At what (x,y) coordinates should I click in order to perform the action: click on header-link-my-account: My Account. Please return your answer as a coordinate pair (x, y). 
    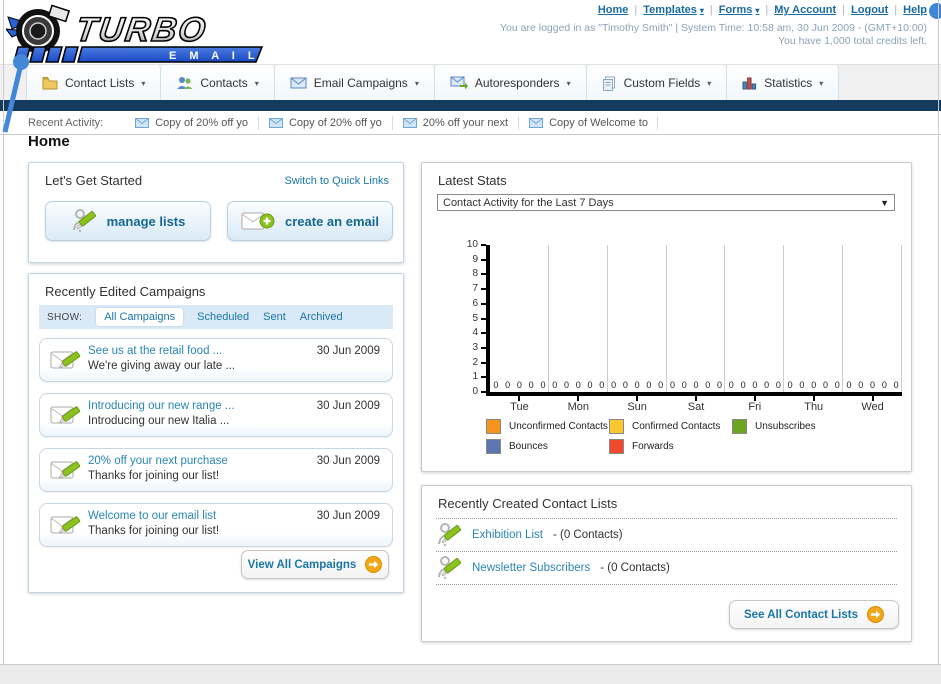
    Looking at the image, I should click on (805, 10).